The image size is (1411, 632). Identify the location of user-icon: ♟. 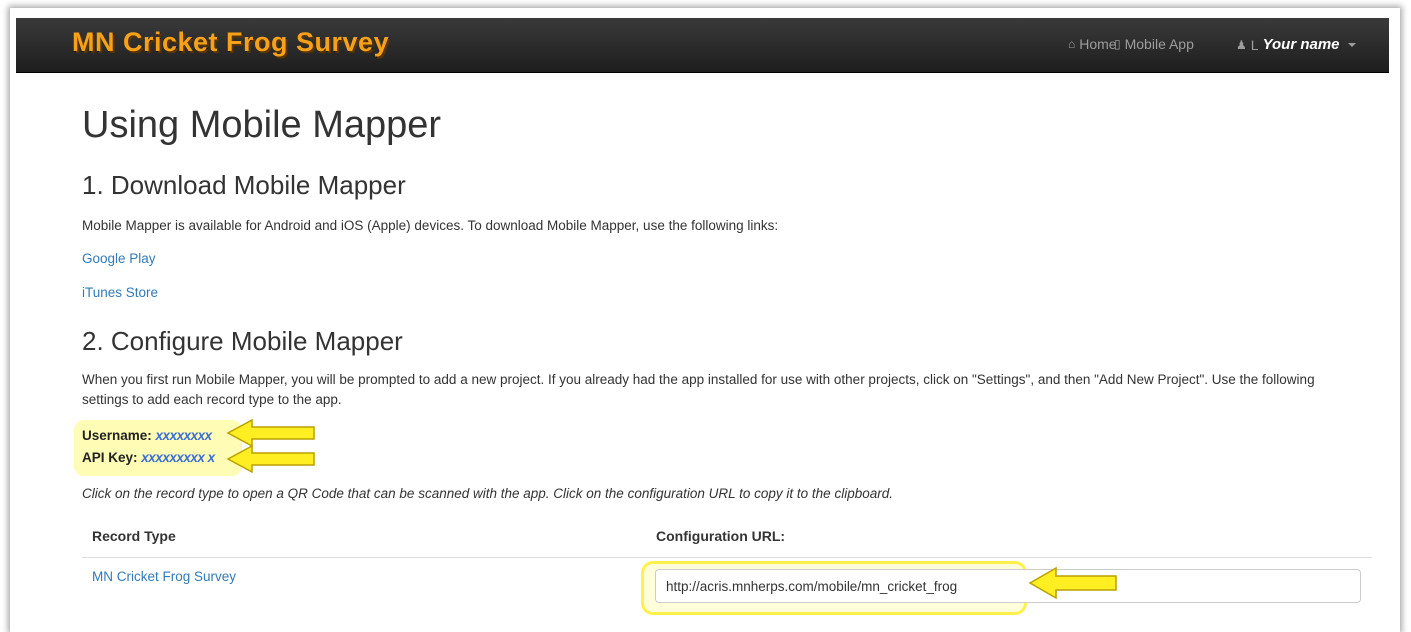
(1241, 44).